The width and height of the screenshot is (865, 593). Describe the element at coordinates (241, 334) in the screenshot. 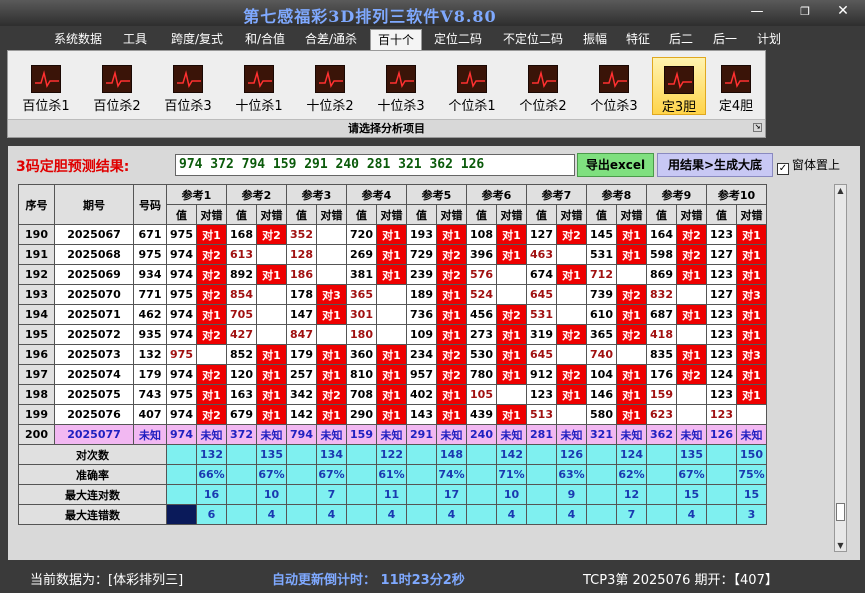

I see `cell-value: 427` at that location.